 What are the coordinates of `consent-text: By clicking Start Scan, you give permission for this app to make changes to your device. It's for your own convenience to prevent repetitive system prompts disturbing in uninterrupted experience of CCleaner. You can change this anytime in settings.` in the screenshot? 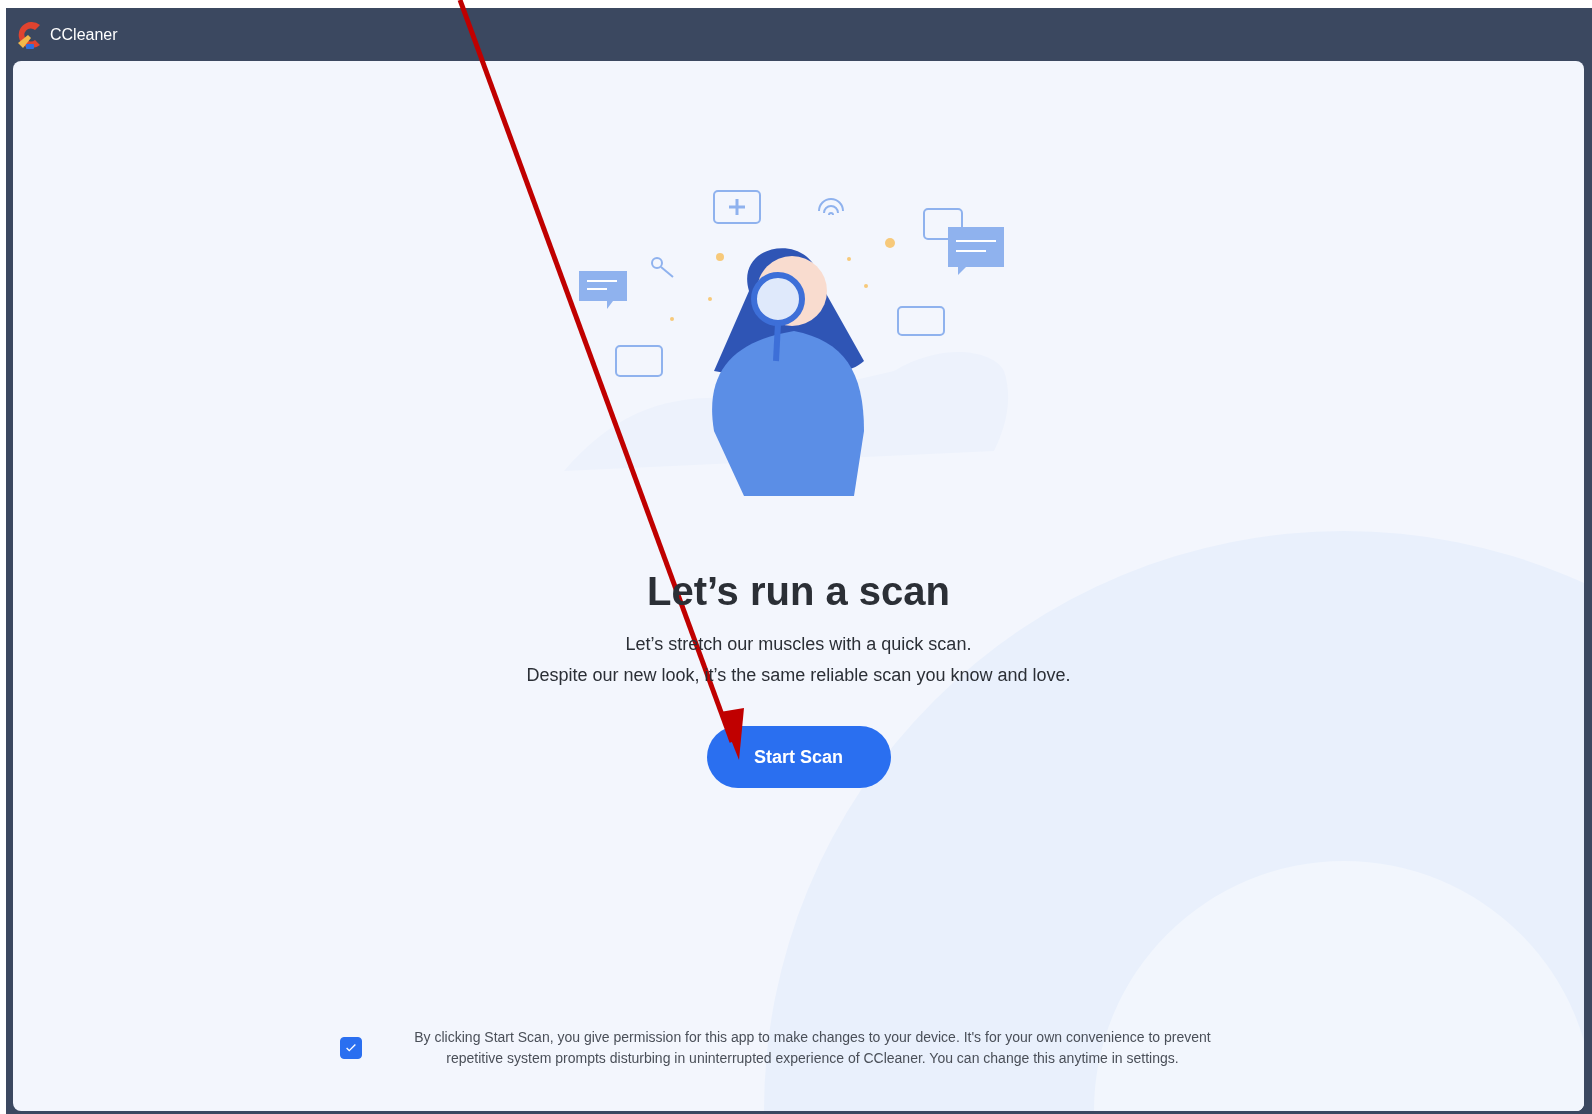 It's located at (812, 1048).